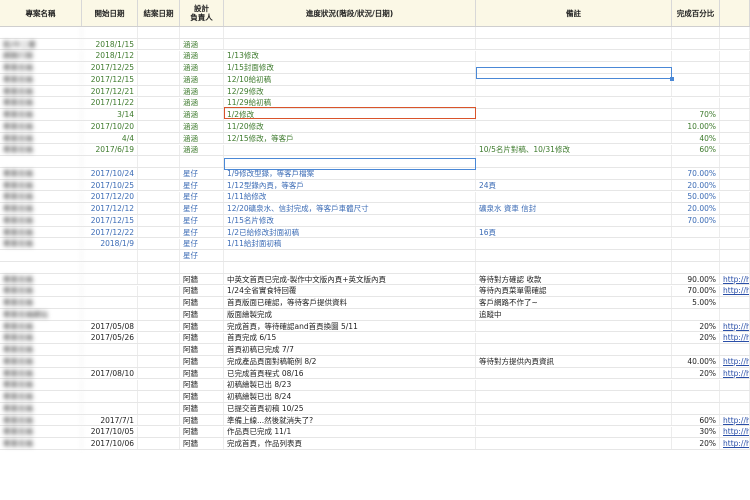 Image resolution: width=750 pixels, height=500 pixels. Describe the element at coordinates (110, 208) in the screenshot. I see `cell-start-date: 2017/12/12` at that location.